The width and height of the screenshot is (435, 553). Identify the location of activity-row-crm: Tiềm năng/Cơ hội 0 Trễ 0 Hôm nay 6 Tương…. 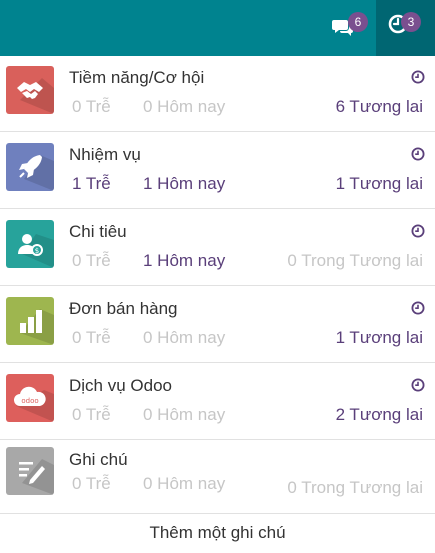
(217, 94).